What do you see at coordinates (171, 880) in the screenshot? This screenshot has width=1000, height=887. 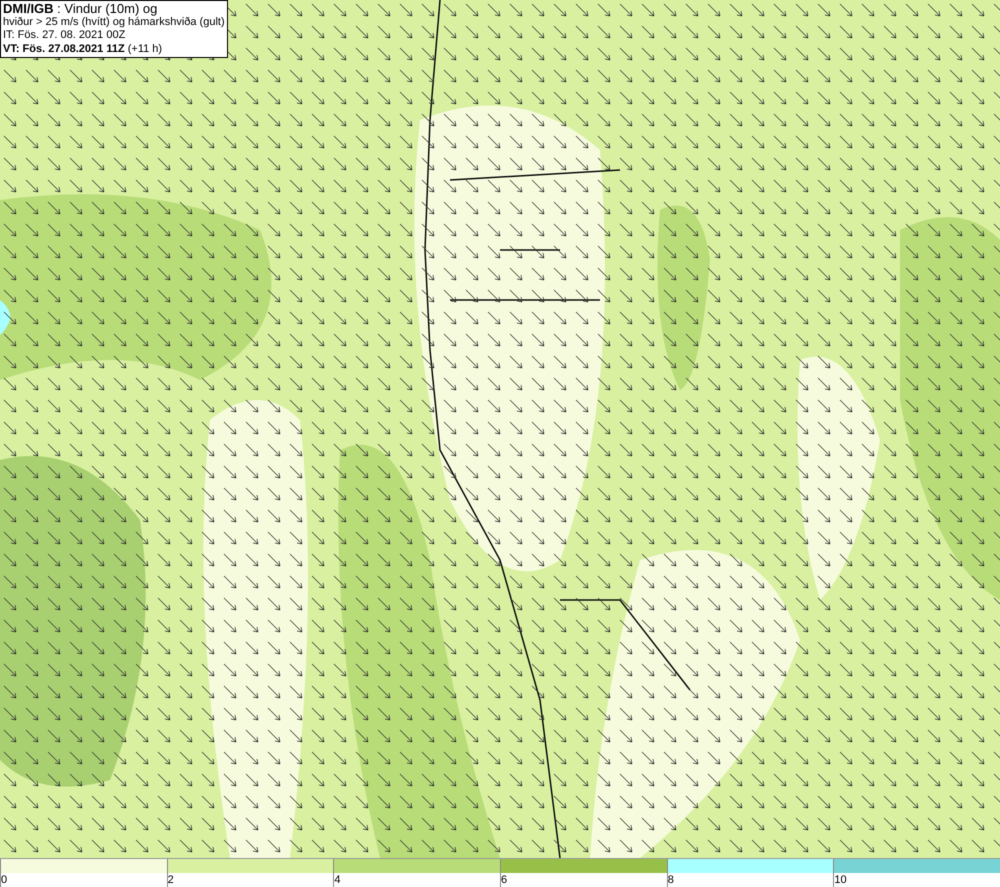 I see `legend-label: 2` at bounding box center [171, 880].